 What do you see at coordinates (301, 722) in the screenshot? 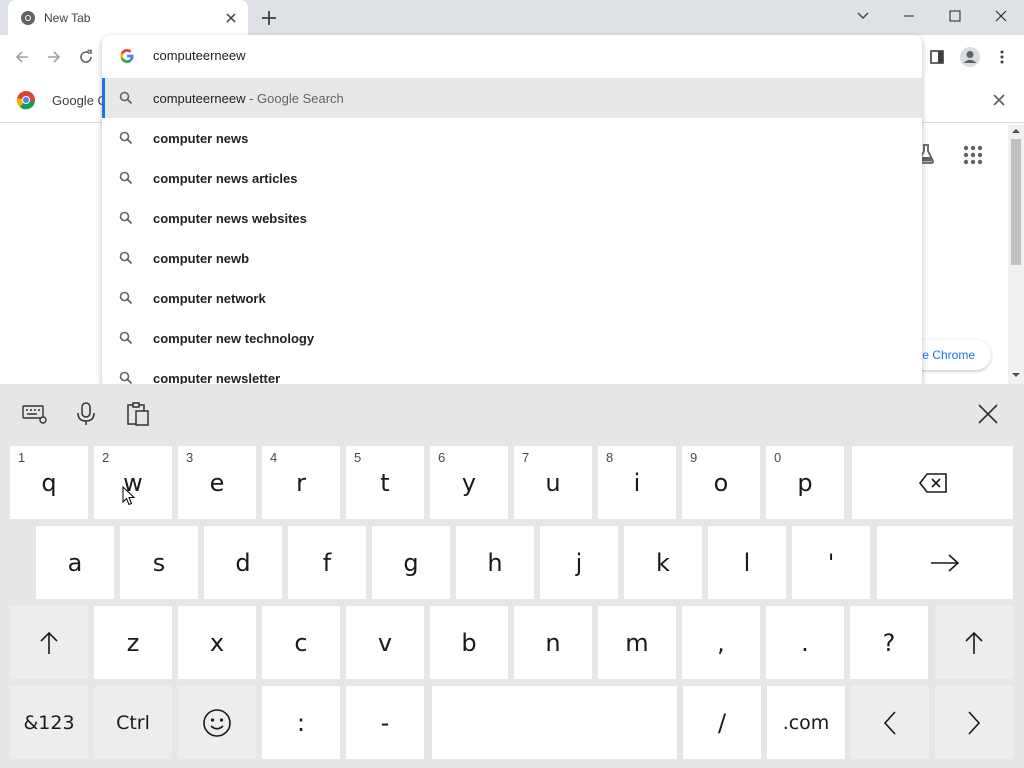
I see `key-colon: :` at bounding box center [301, 722].